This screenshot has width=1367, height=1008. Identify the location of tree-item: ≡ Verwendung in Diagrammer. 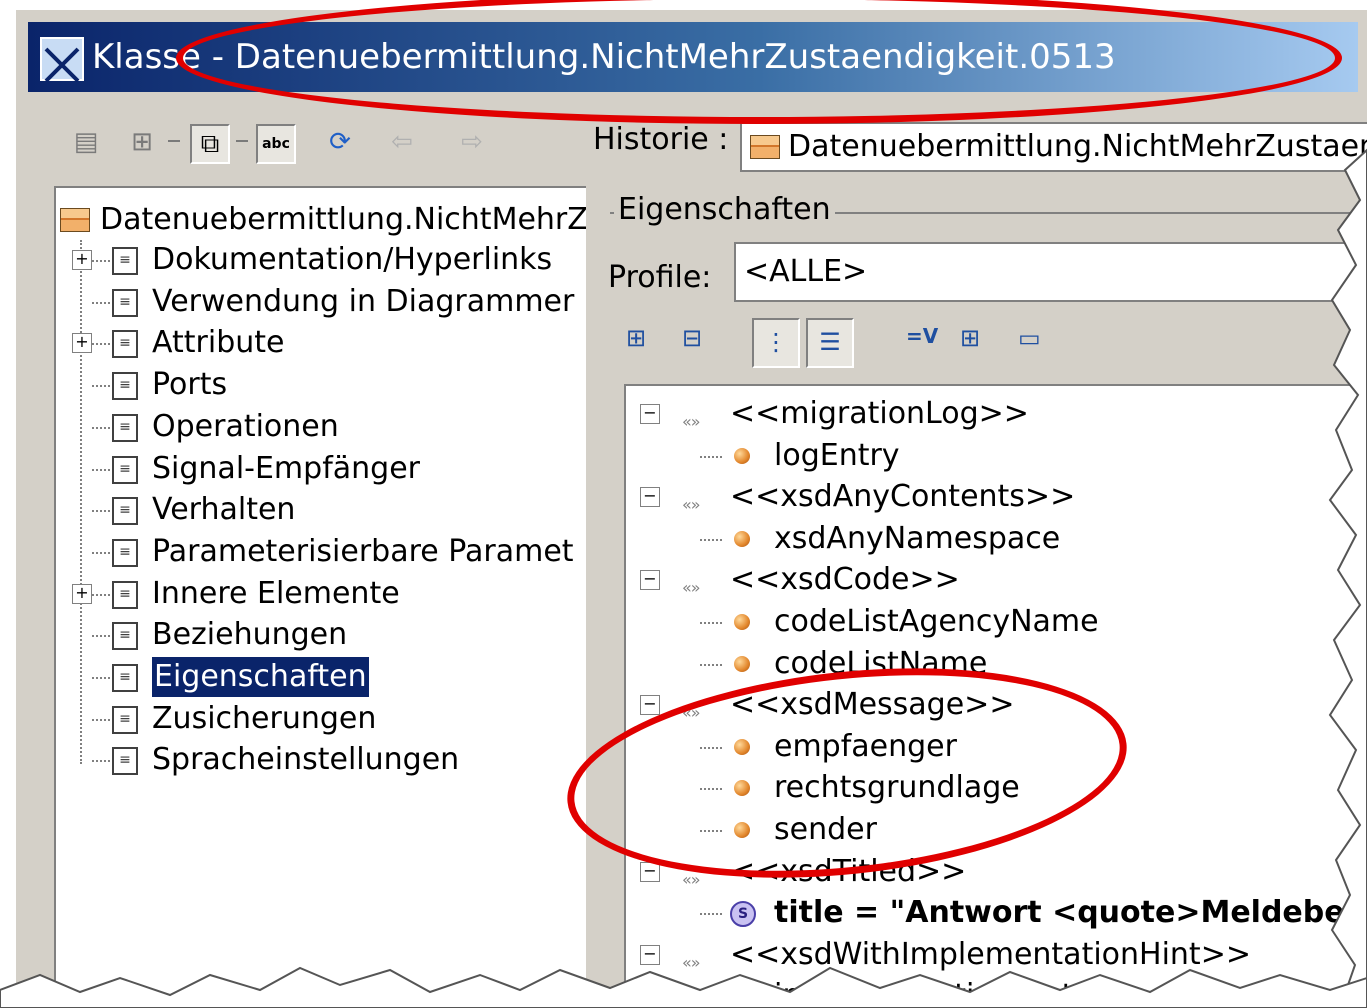
(321, 302).